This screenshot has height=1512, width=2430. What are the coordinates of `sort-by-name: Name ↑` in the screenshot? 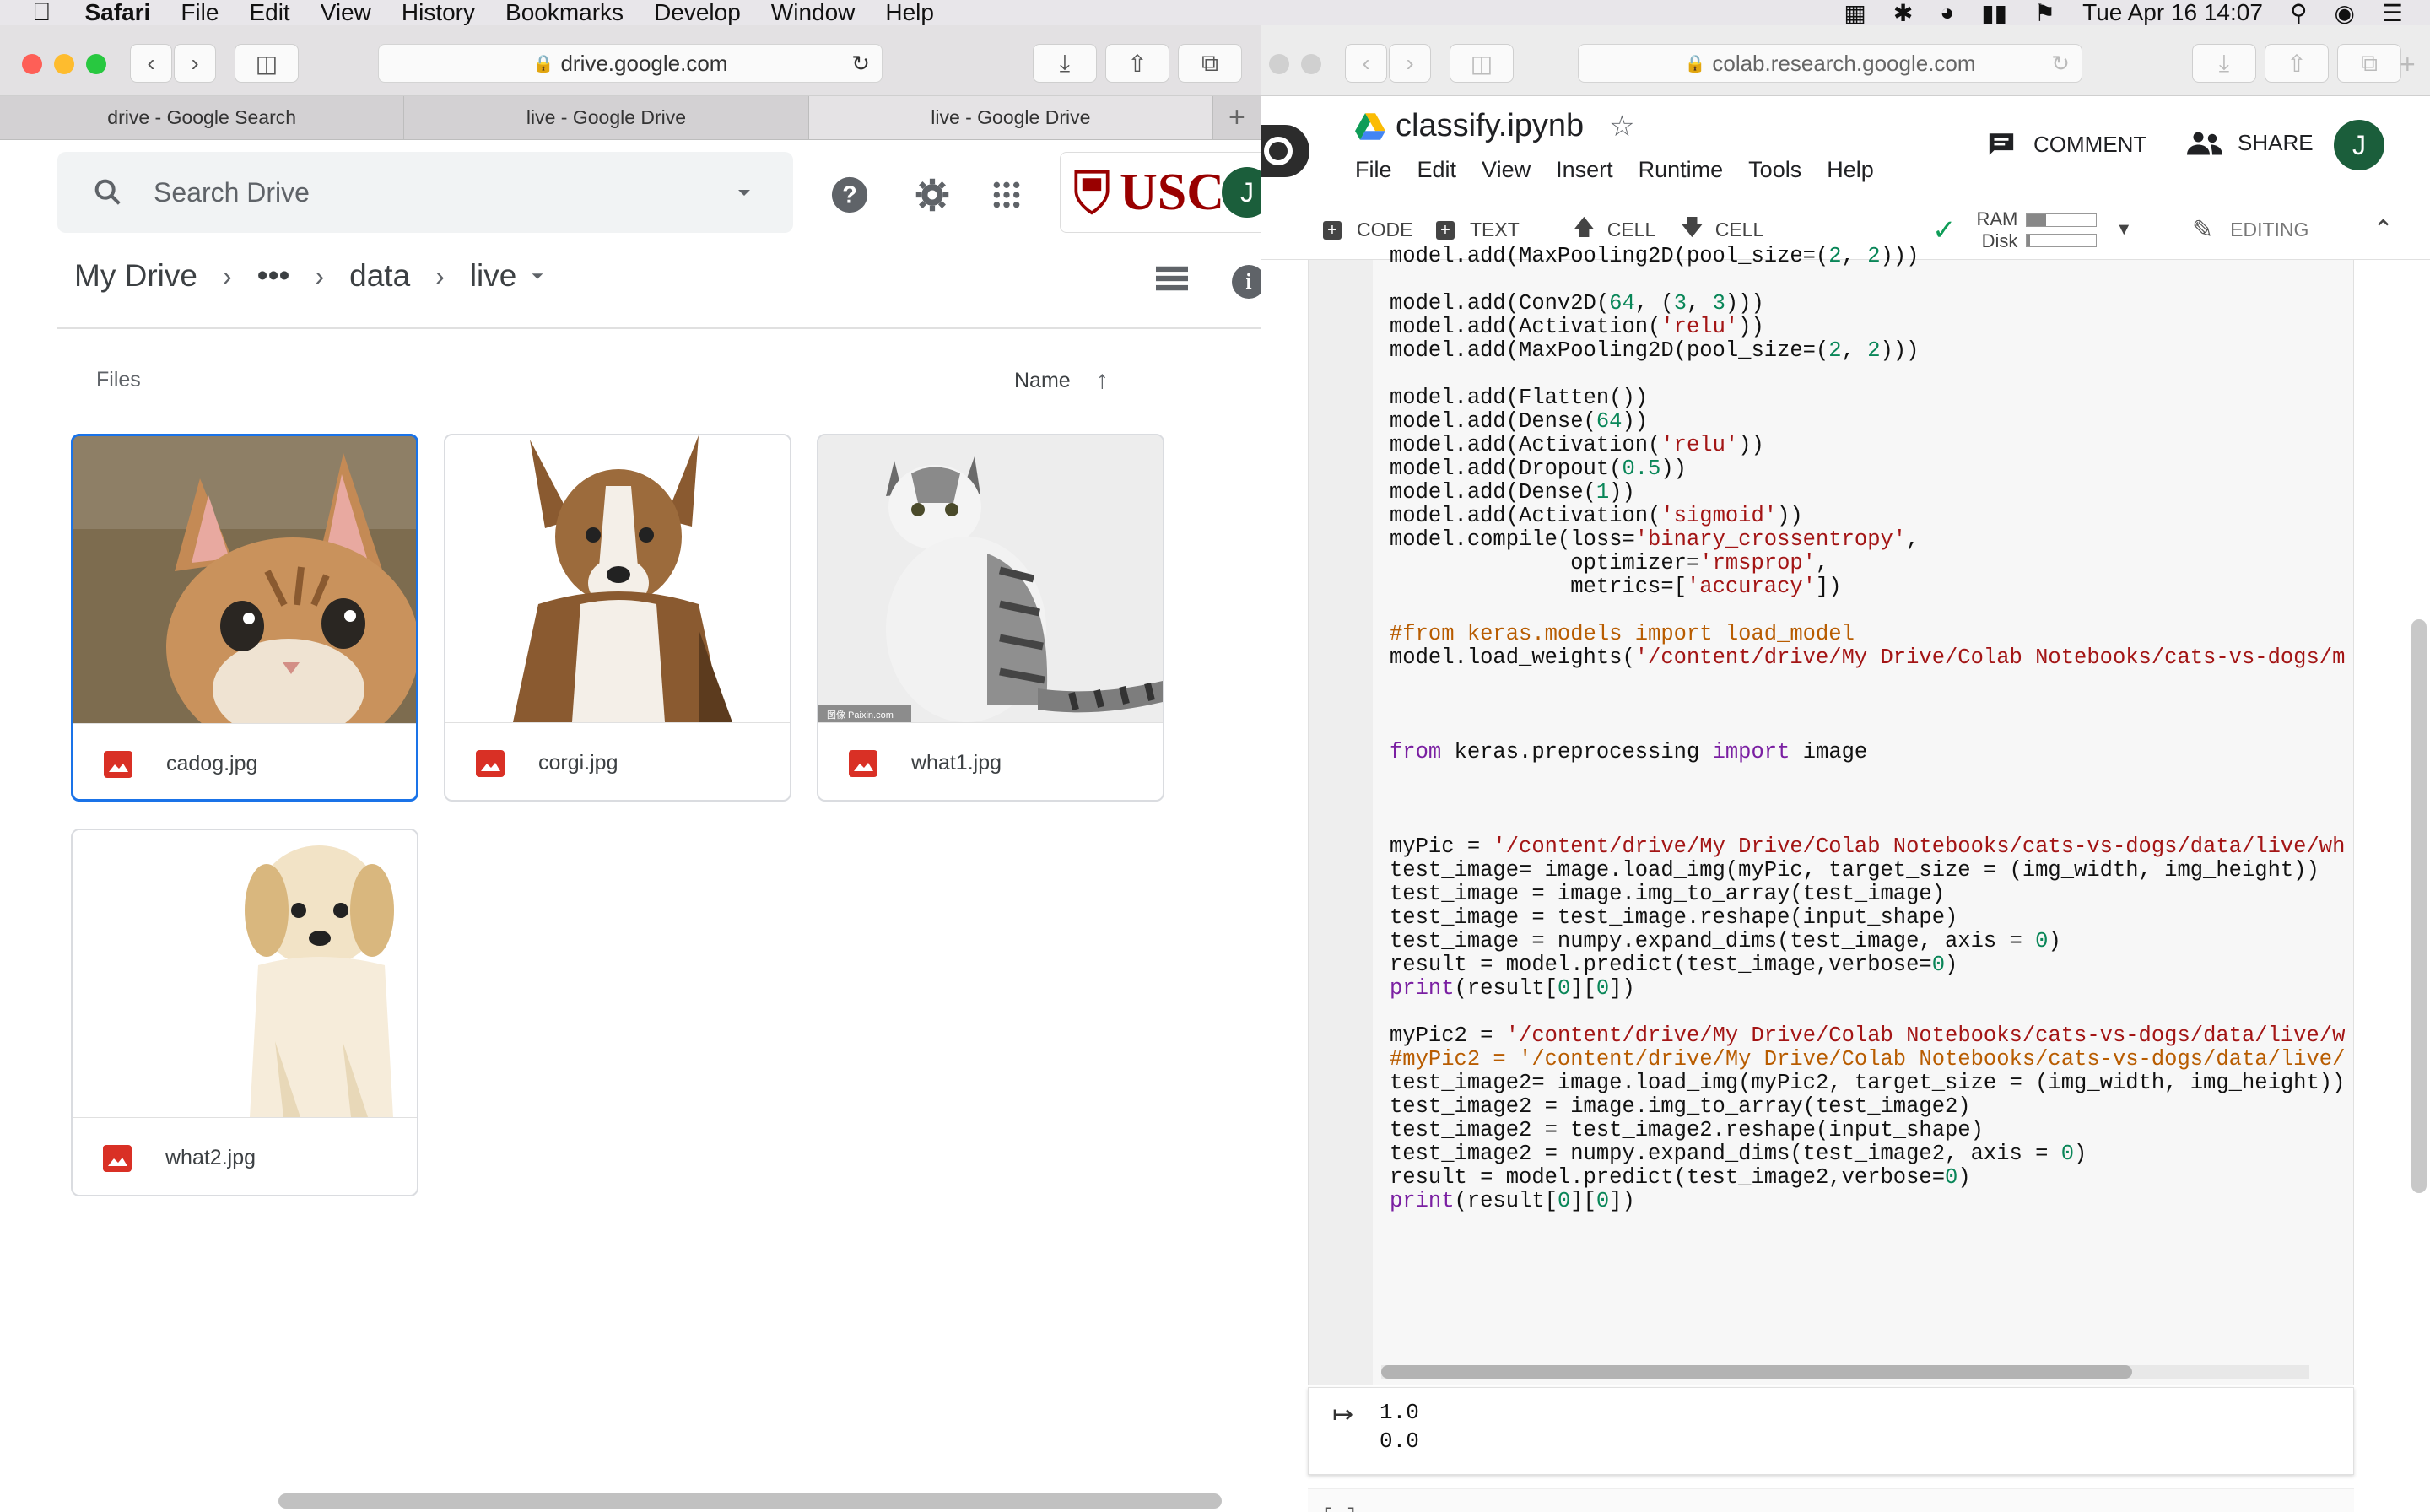 It's located at (1061, 380).